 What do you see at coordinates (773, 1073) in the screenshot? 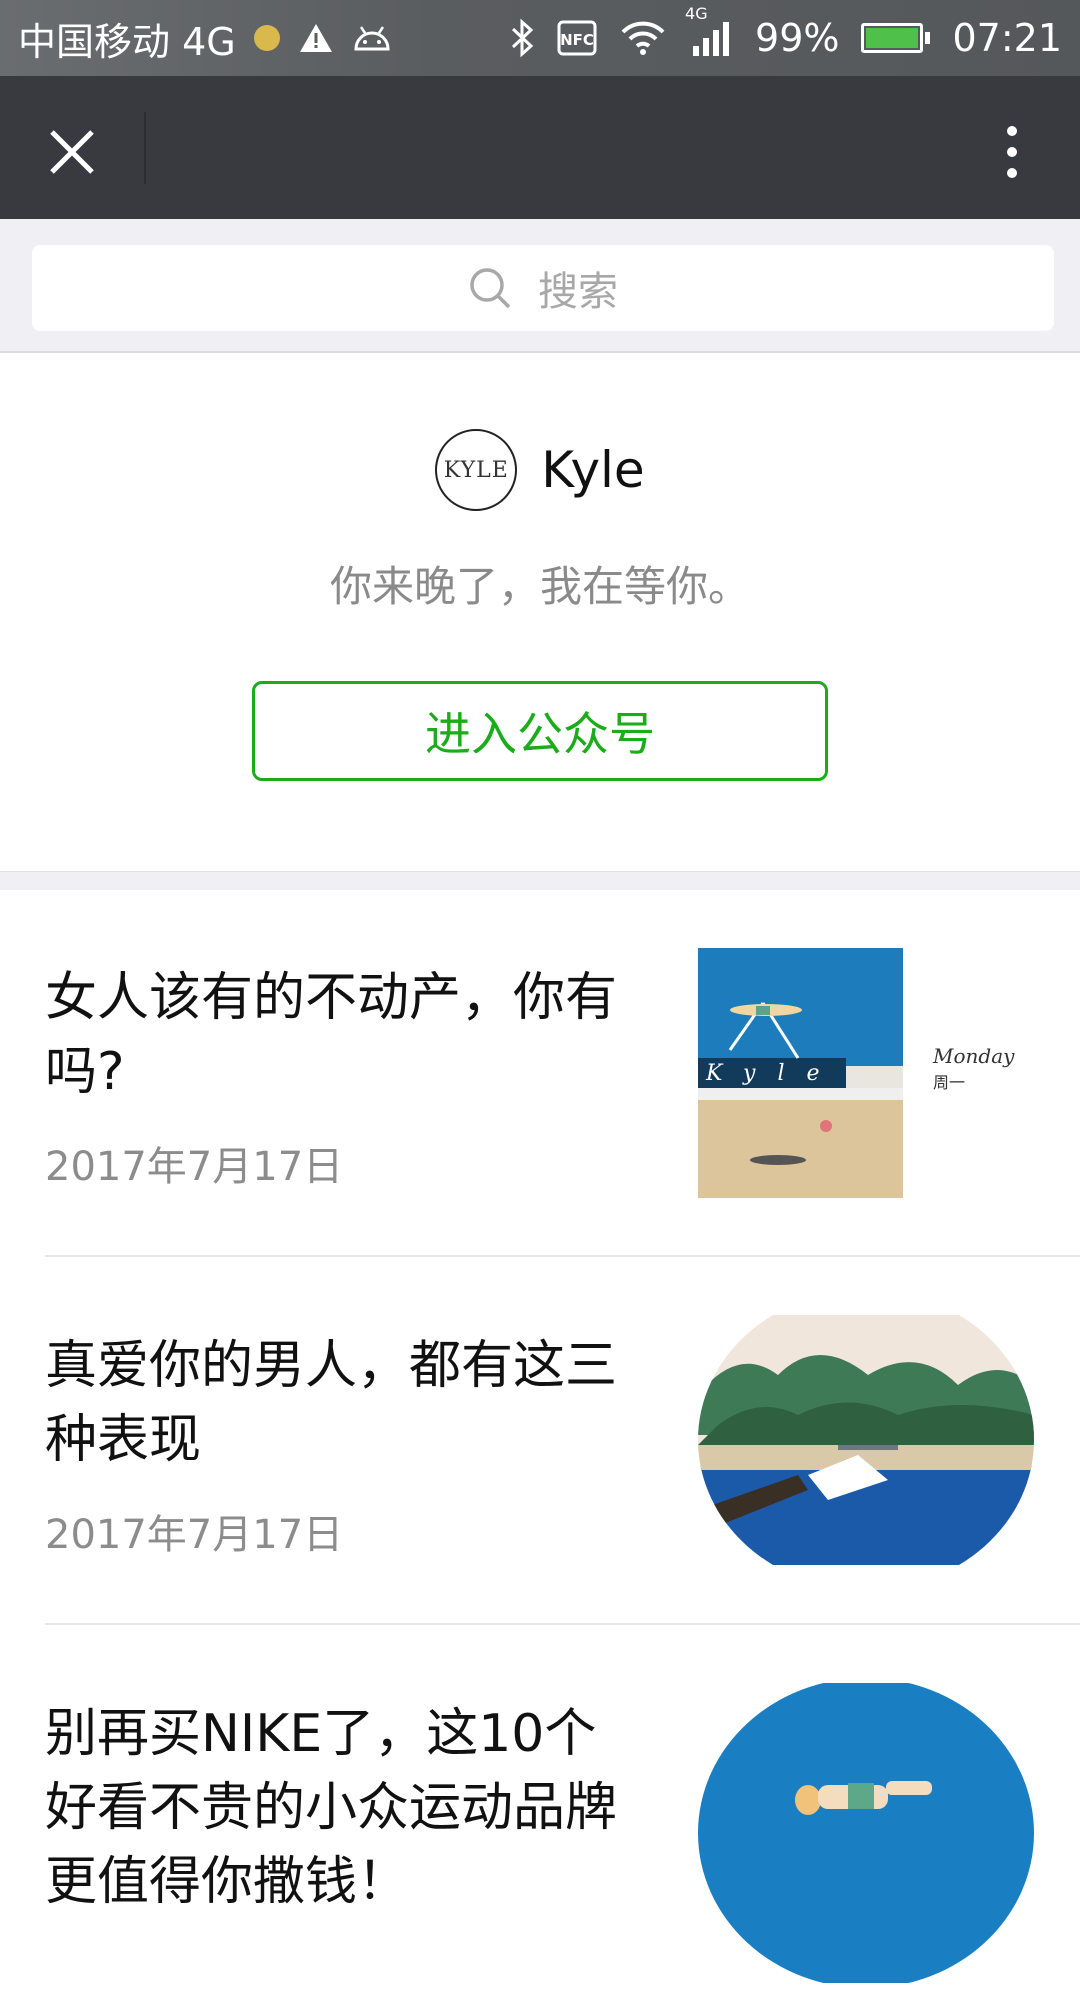
I see `thumbnail-caption: Kyle` at bounding box center [773, 1073].